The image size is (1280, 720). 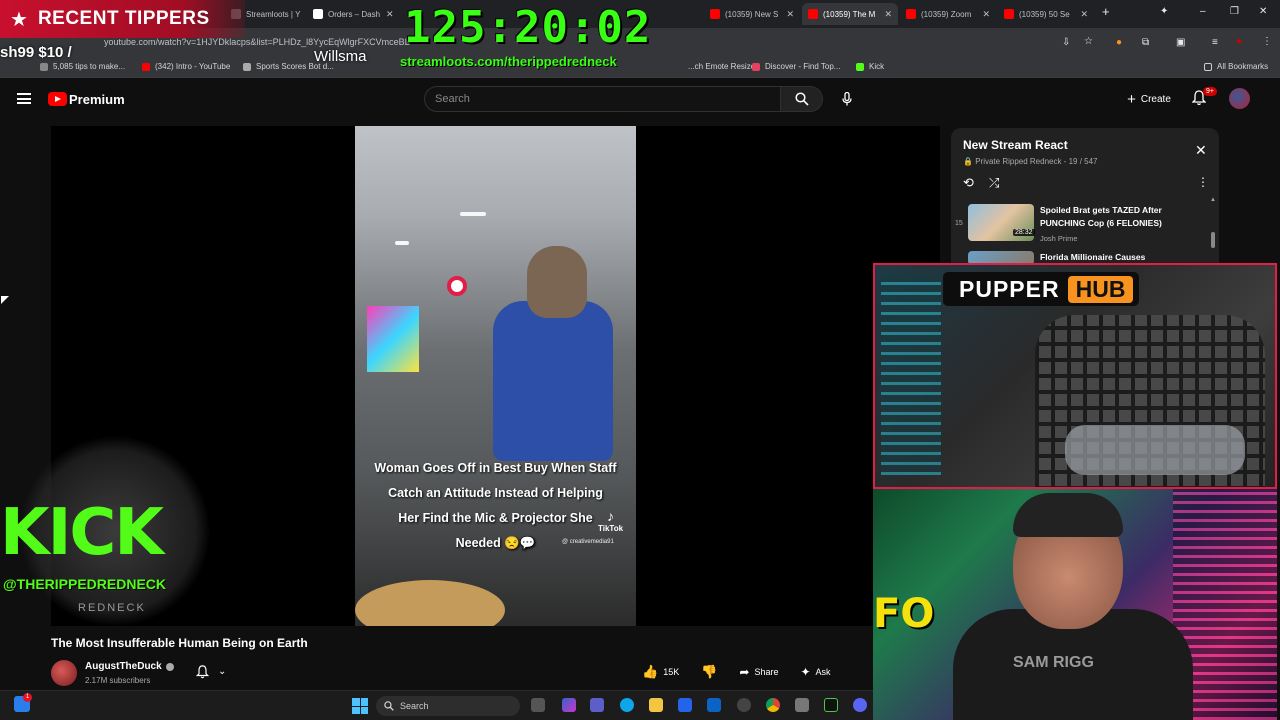 What do you see at coordinates (1088, 41) in the screenshot?
I see `bookmark-star-icon: ☆` at bounding box center [1088, 41].